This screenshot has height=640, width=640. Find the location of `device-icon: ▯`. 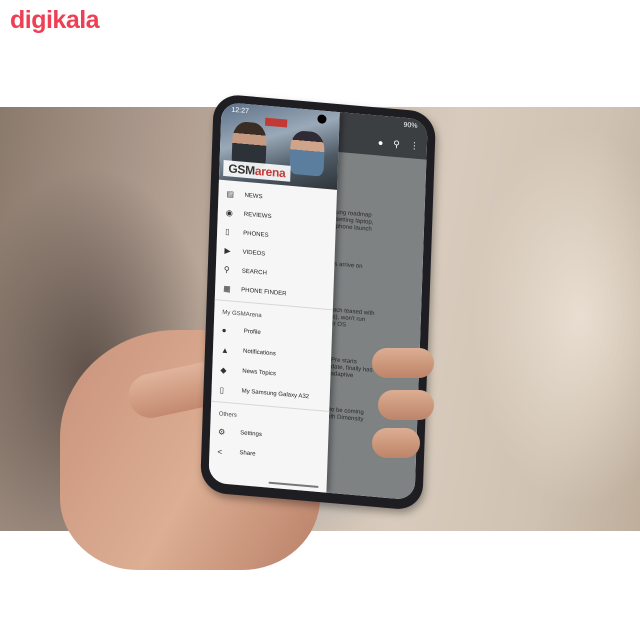

device-icon: ▯ is located at coordinates (222, 389).